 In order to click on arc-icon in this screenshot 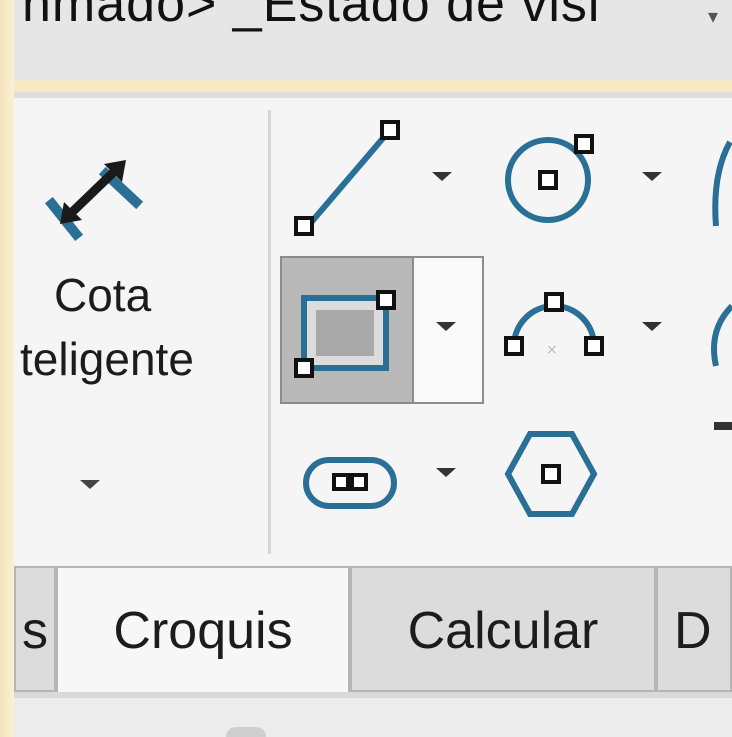, I will do `click(722, 183)`.